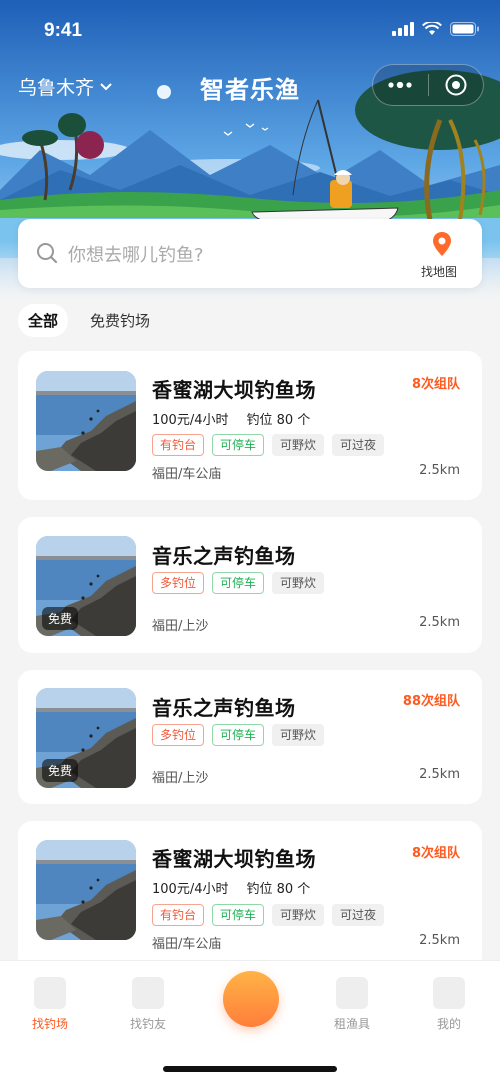 Image resolution: width=500 pixels, height=1083 pixels. What do you see at coordinates (250, 1069) in the screenshot?
I see `home-indicator` at bounding box center [250, 1069].